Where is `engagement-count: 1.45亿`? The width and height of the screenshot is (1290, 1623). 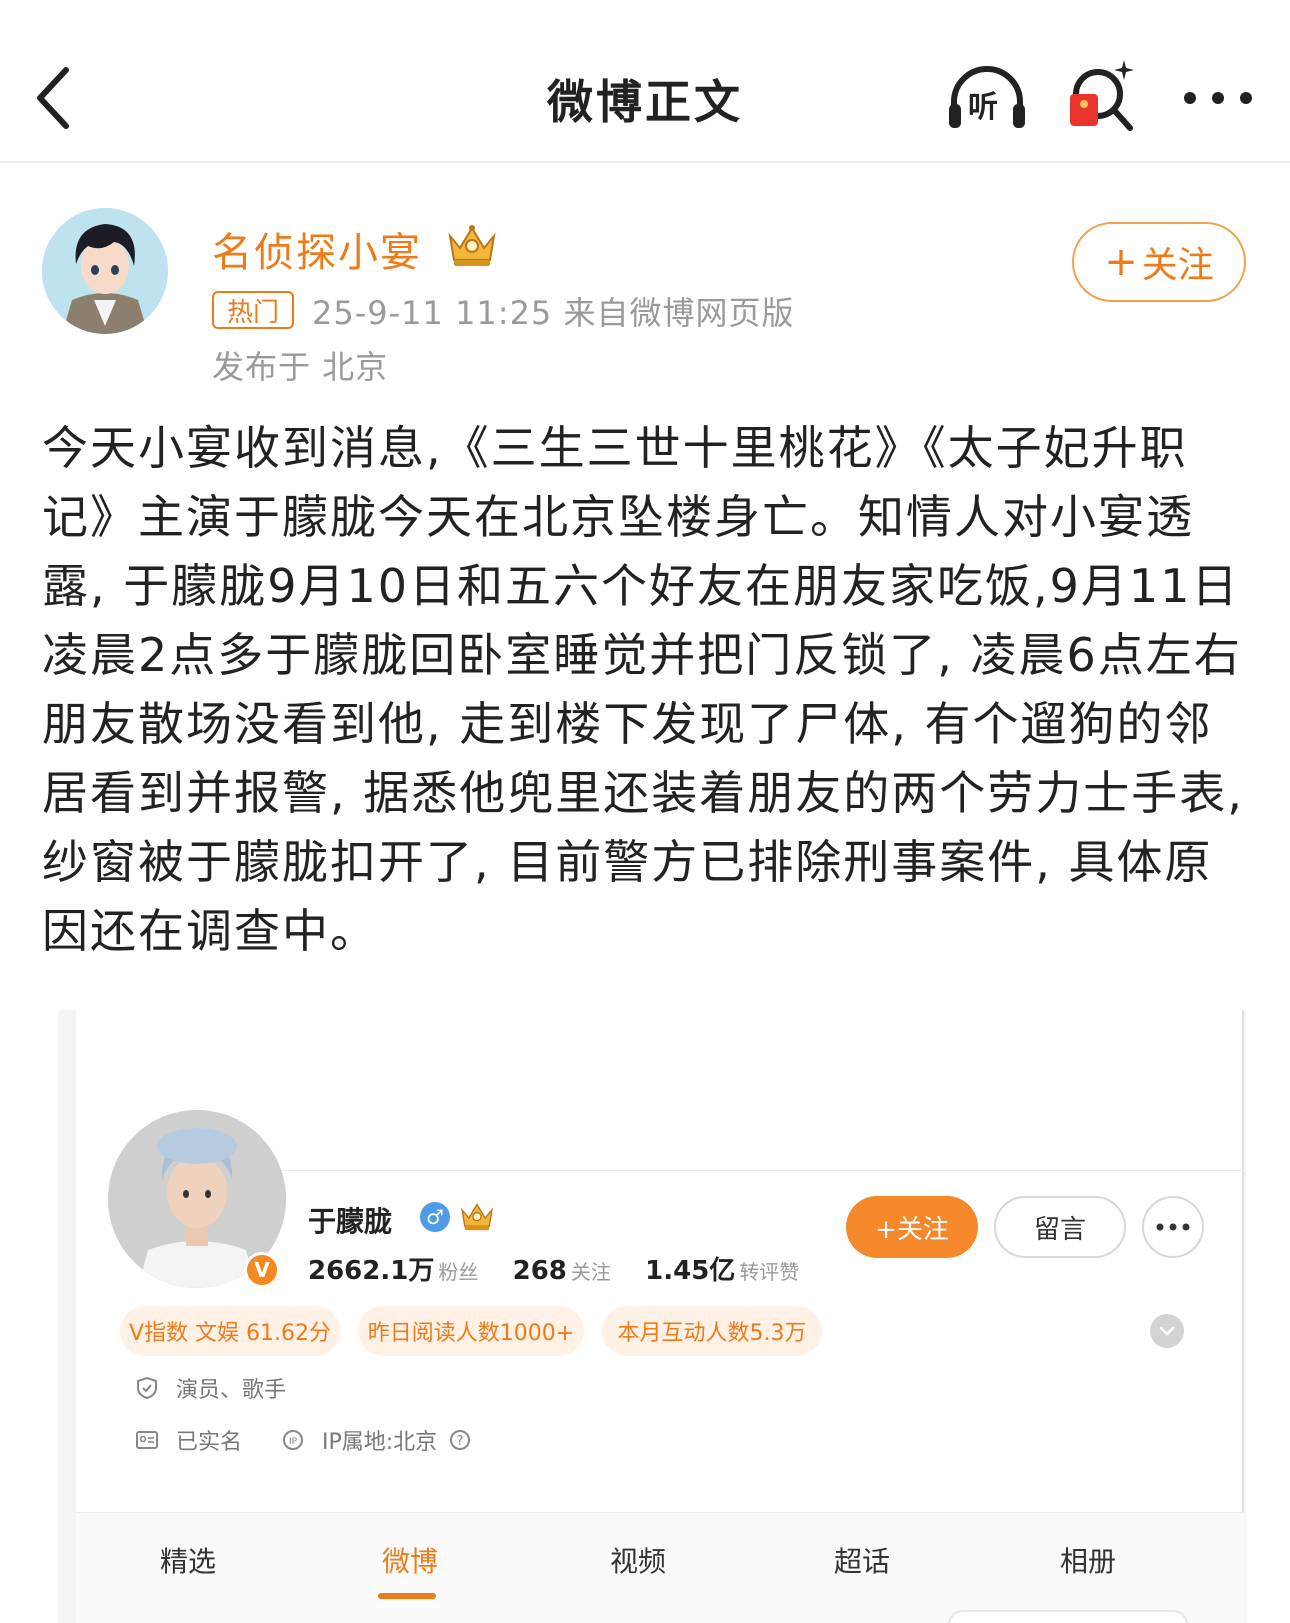 engagement-count: 1.45亿 is located at coordinates (690, 1271).